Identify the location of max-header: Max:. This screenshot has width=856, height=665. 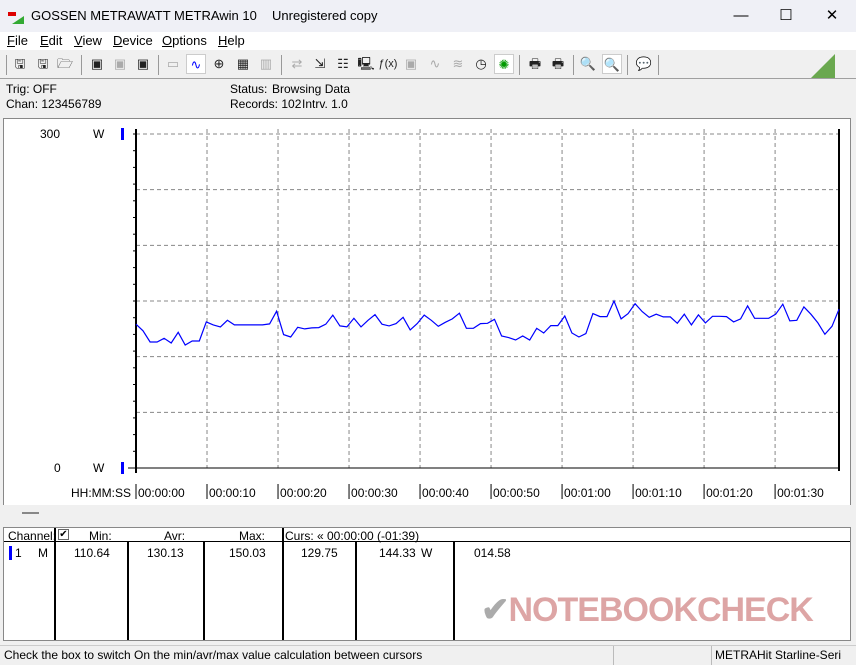
(252, 536).